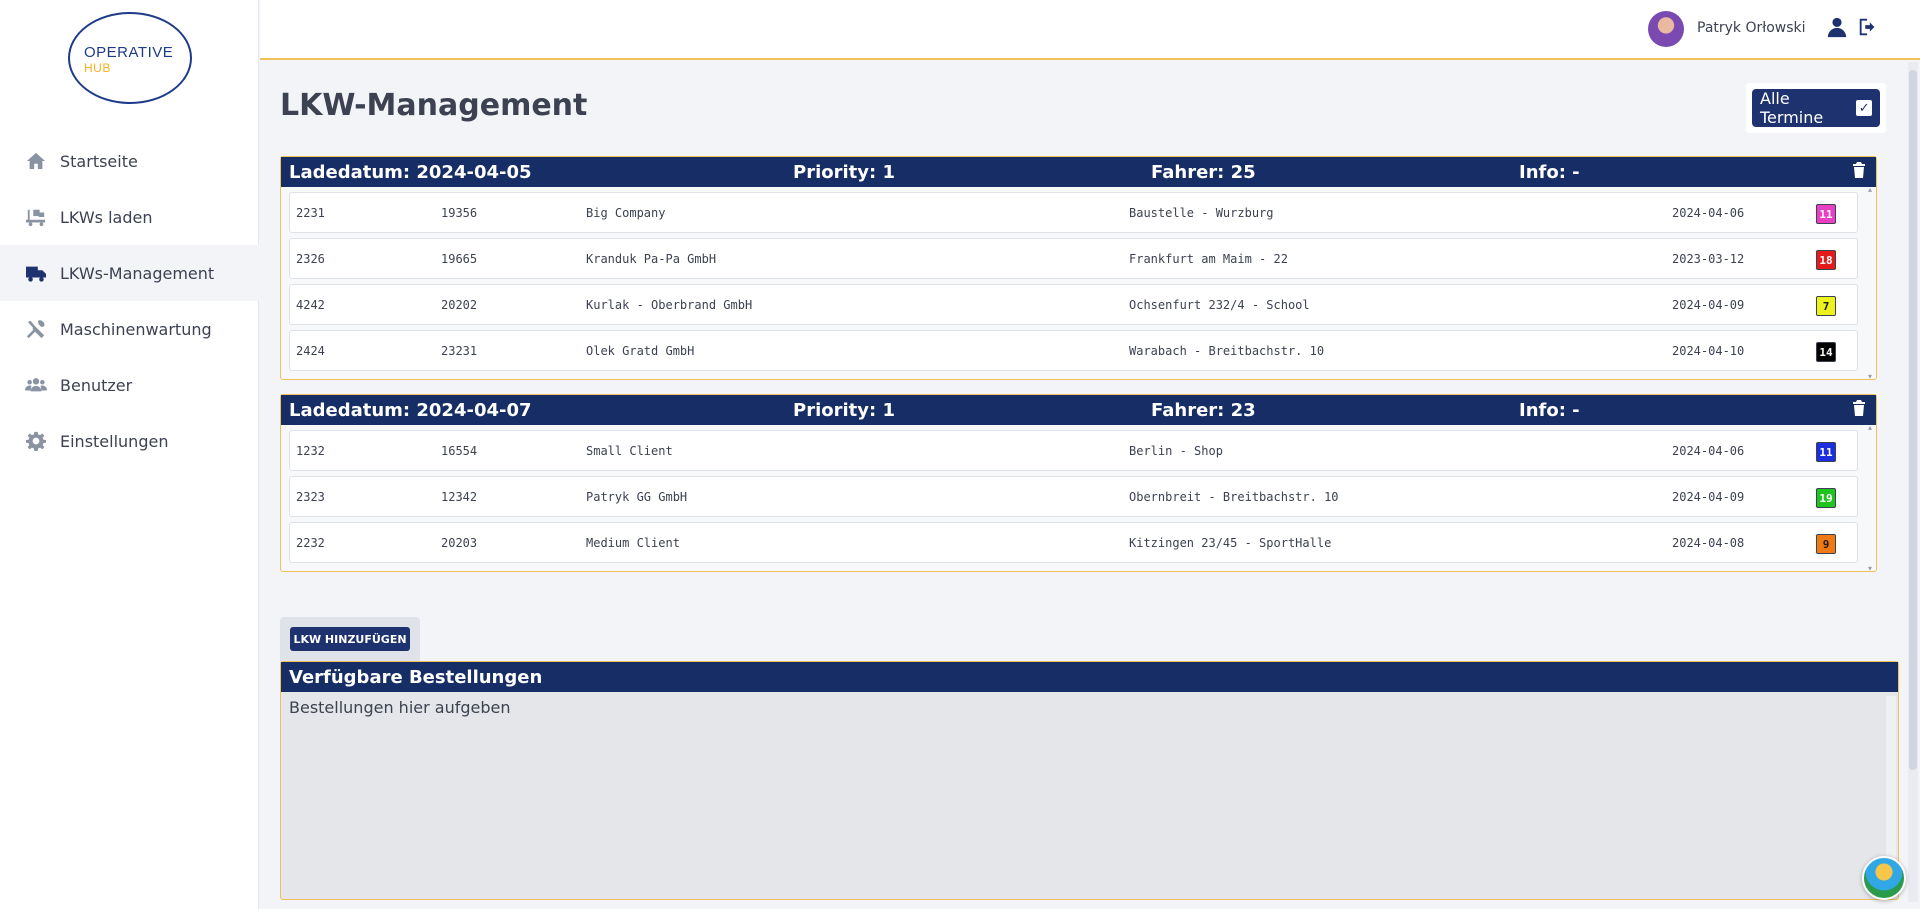 This screenshot has width=1920, height=909. What do you see at coordinates (1708, 543) in the screenshot?
I see `order-date: 2024-04-08` at bounding box center [1708, 543].